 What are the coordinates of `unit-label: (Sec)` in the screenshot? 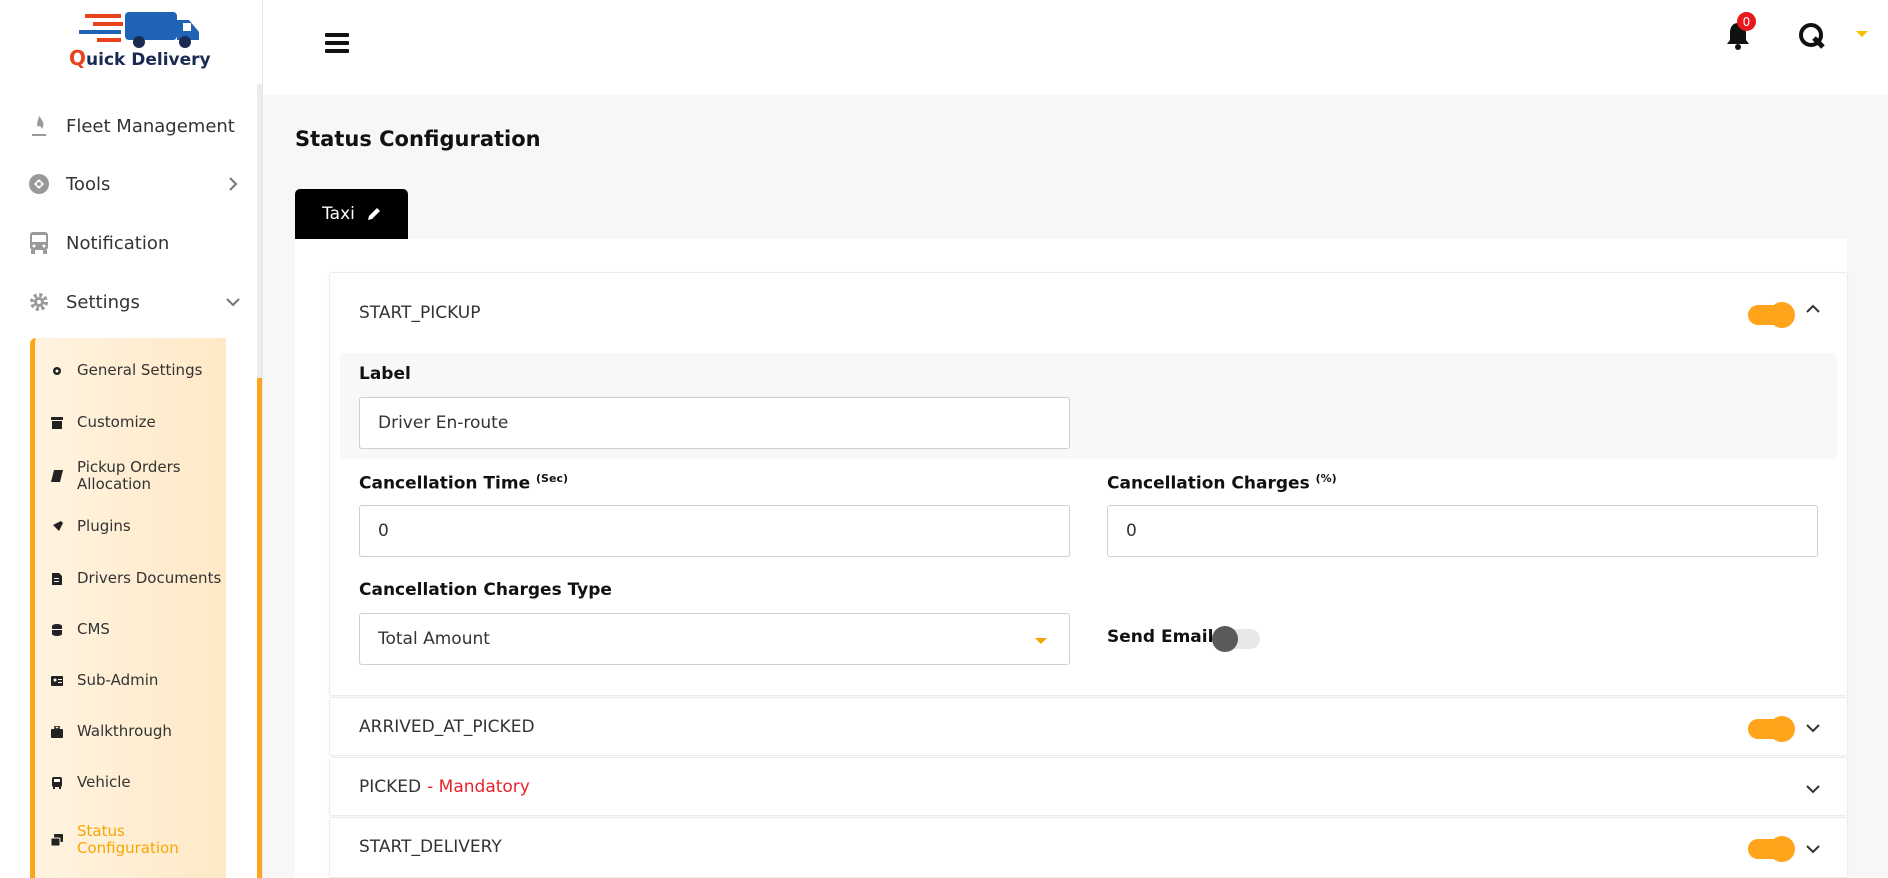 It's located at (552, 478).